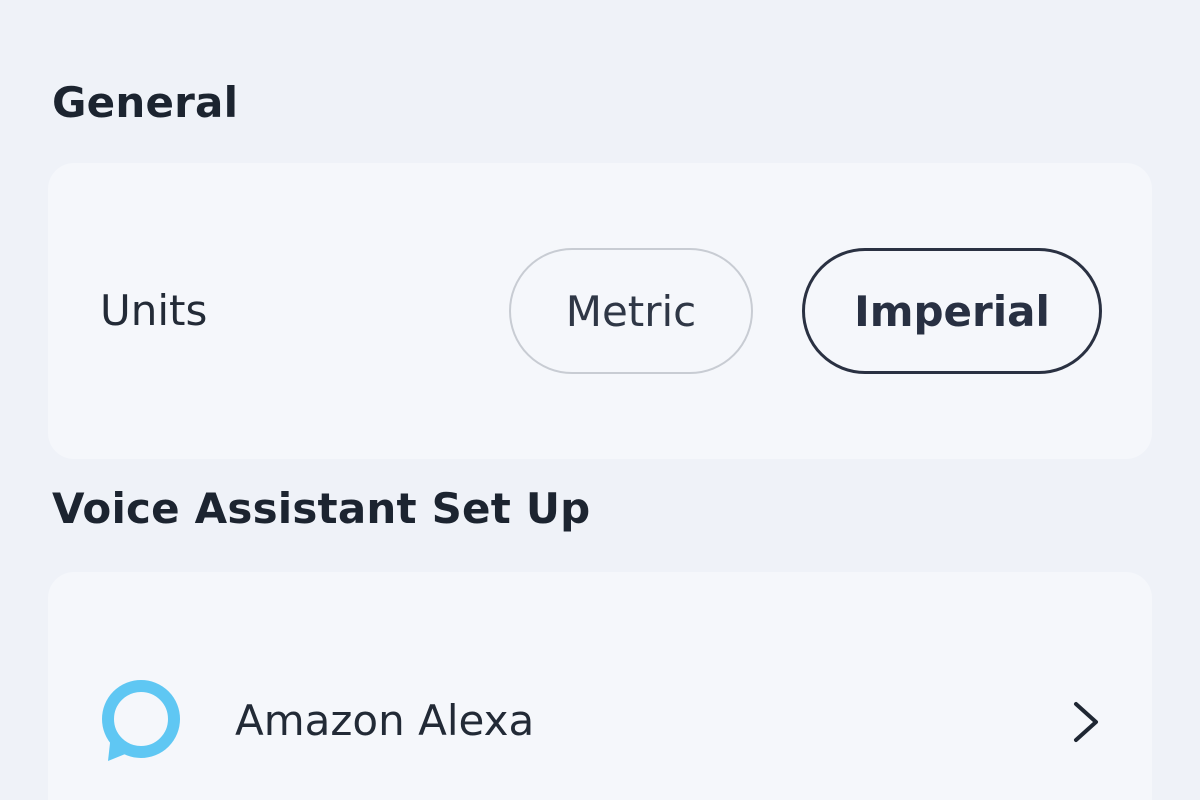 Image resolution: width=1200 pixels, height=800 pixels. Describe the element at coordinates (145, 102) in the screenshot. I see `general-section-title: General` at that location.